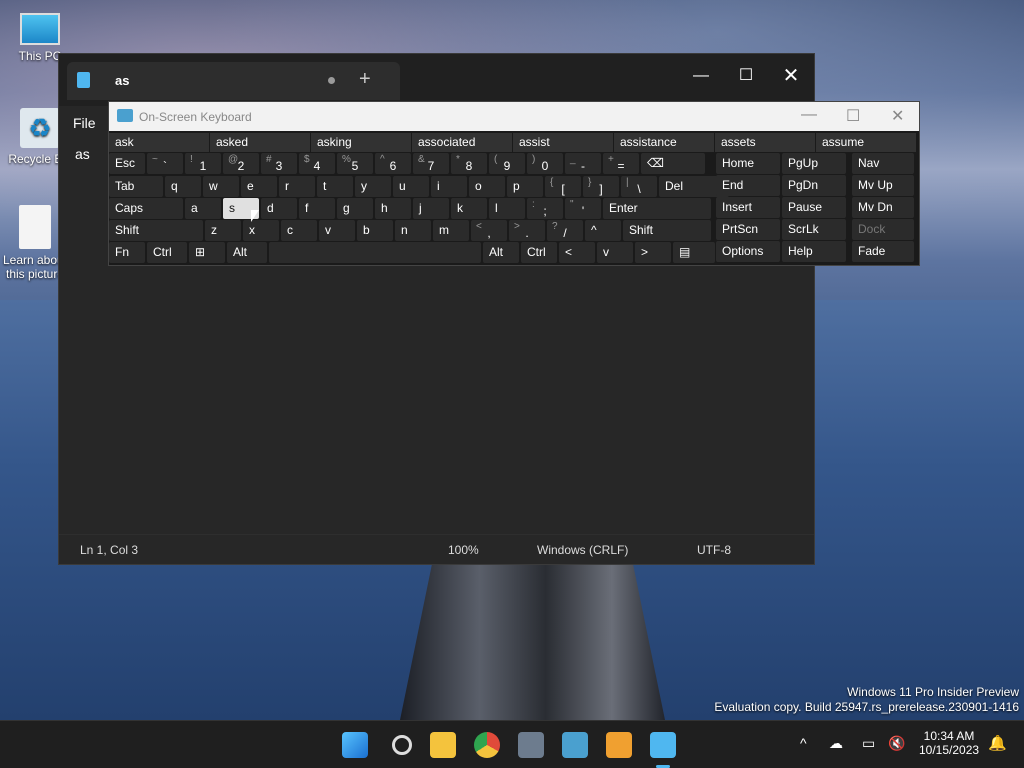 Image resolution: width=1024 pixels, height=768 pixels. I want to click on key-left-arrow: <, so click(577, 252).